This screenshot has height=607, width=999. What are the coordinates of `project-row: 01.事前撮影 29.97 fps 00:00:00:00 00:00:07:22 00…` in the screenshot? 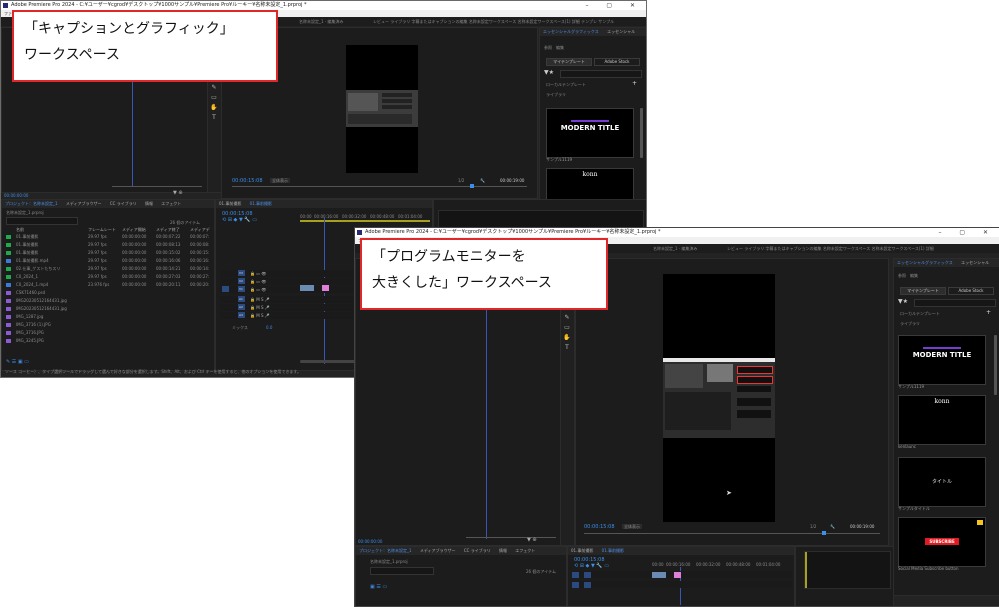 It's located at (108, 237).